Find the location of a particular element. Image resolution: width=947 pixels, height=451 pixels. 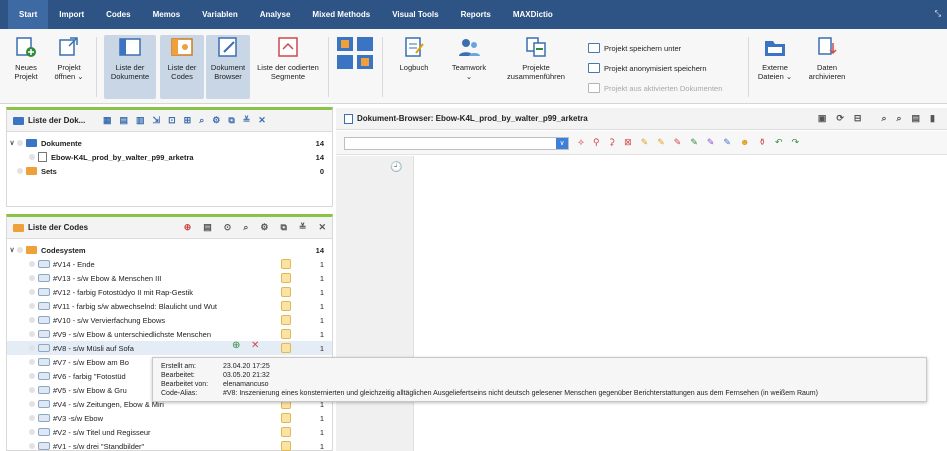

tab-memos: Memos is located at coordinates (167, 14).